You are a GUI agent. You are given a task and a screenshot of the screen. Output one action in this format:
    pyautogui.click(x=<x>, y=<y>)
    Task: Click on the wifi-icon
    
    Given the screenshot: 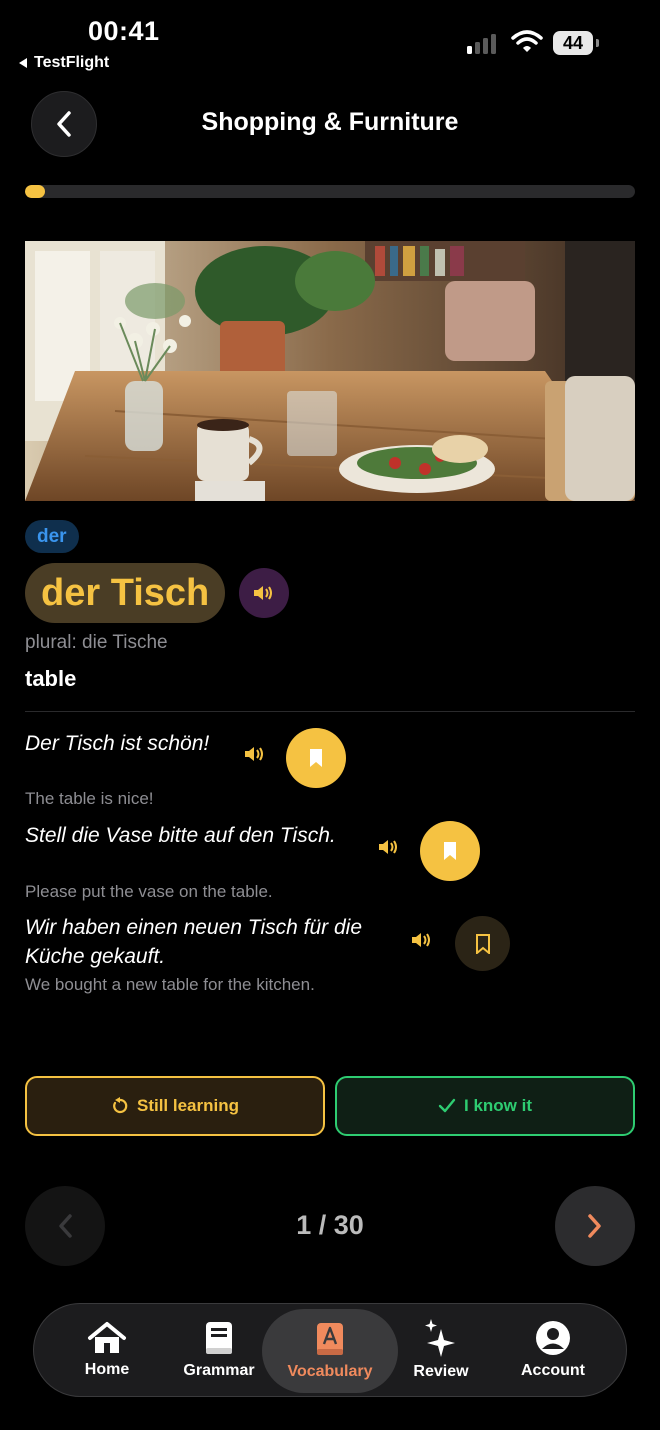 What is the action you would take?
    pyautogui.click(x=527, y=41)
    